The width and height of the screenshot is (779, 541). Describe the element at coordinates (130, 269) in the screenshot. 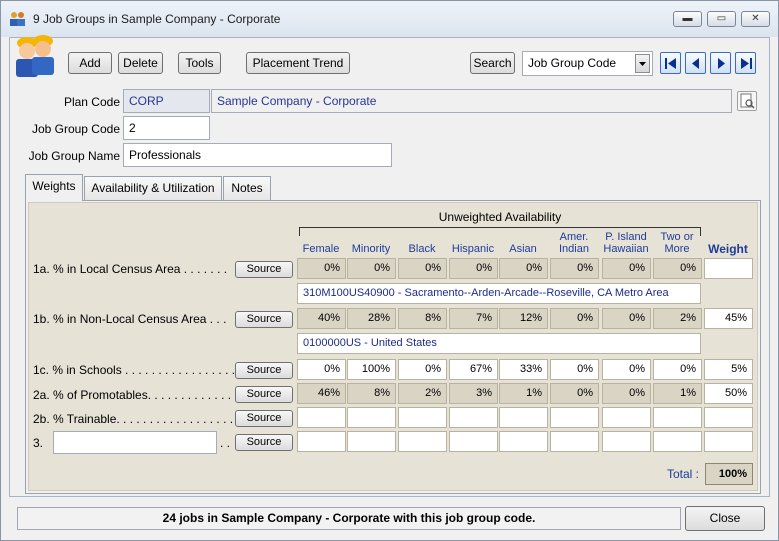

I see `row-label: 1a. % in Local Census Area . . . . . . .` at that location.